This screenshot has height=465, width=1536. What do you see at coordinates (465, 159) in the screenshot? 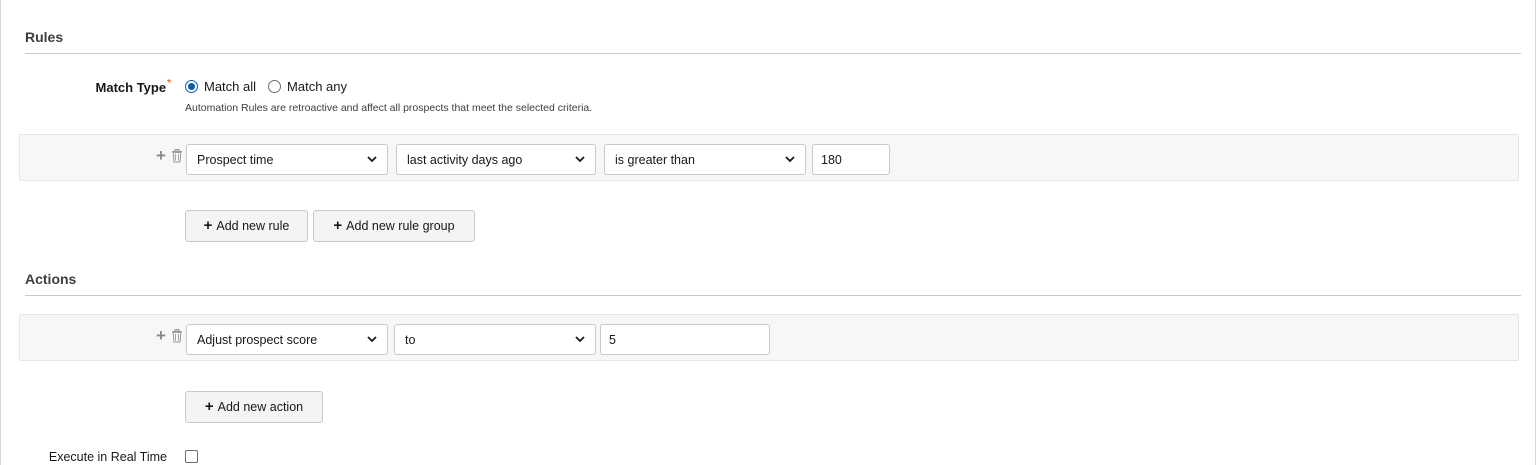
I see `rule-attribute-value: last activity days ago` at bounding box center [465, 159].